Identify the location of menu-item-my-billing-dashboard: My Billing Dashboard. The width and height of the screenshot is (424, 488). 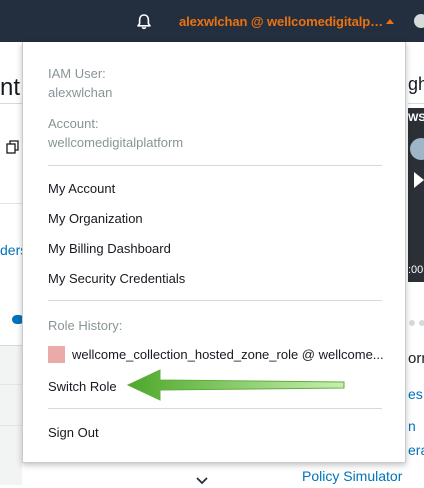
(109, 248).